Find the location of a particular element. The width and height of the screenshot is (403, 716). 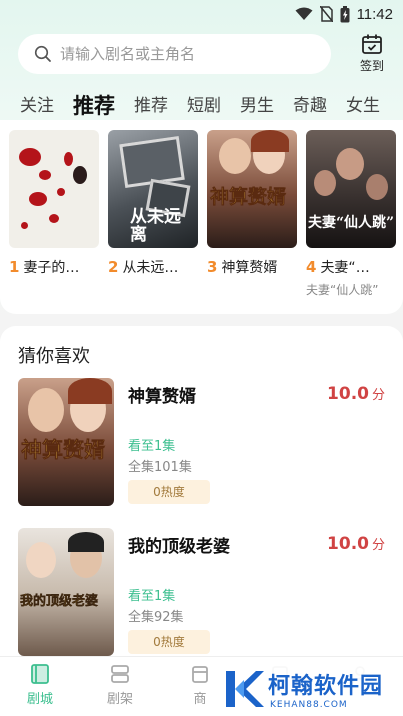

watermark-url: KEHAN88.COM is located at coordinates (309, 705).